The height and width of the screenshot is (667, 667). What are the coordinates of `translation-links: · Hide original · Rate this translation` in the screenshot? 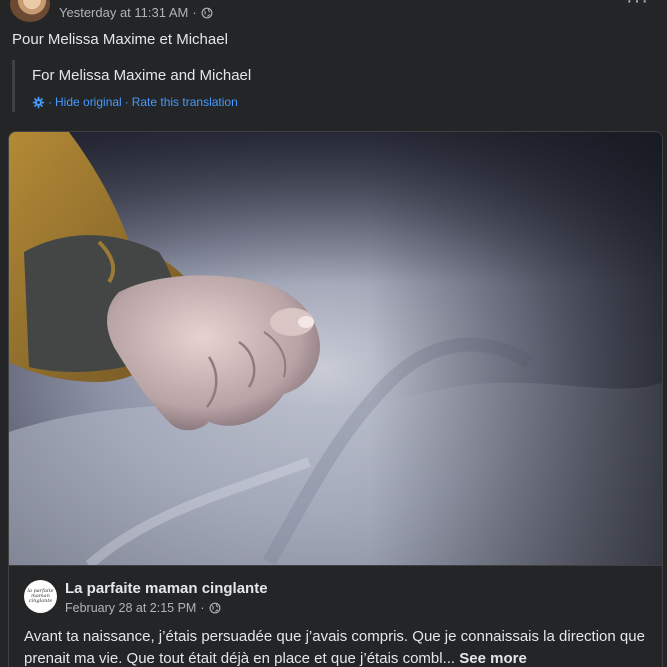 It's located at (135, 102).